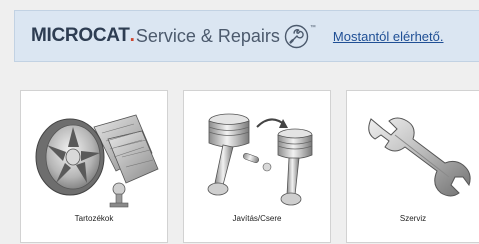 The width and height of the screenshot is (479, 244). Describe the element at coordinates (300, 36) in the screenshot. I see `wrench-circle-icon: ™` at that location.